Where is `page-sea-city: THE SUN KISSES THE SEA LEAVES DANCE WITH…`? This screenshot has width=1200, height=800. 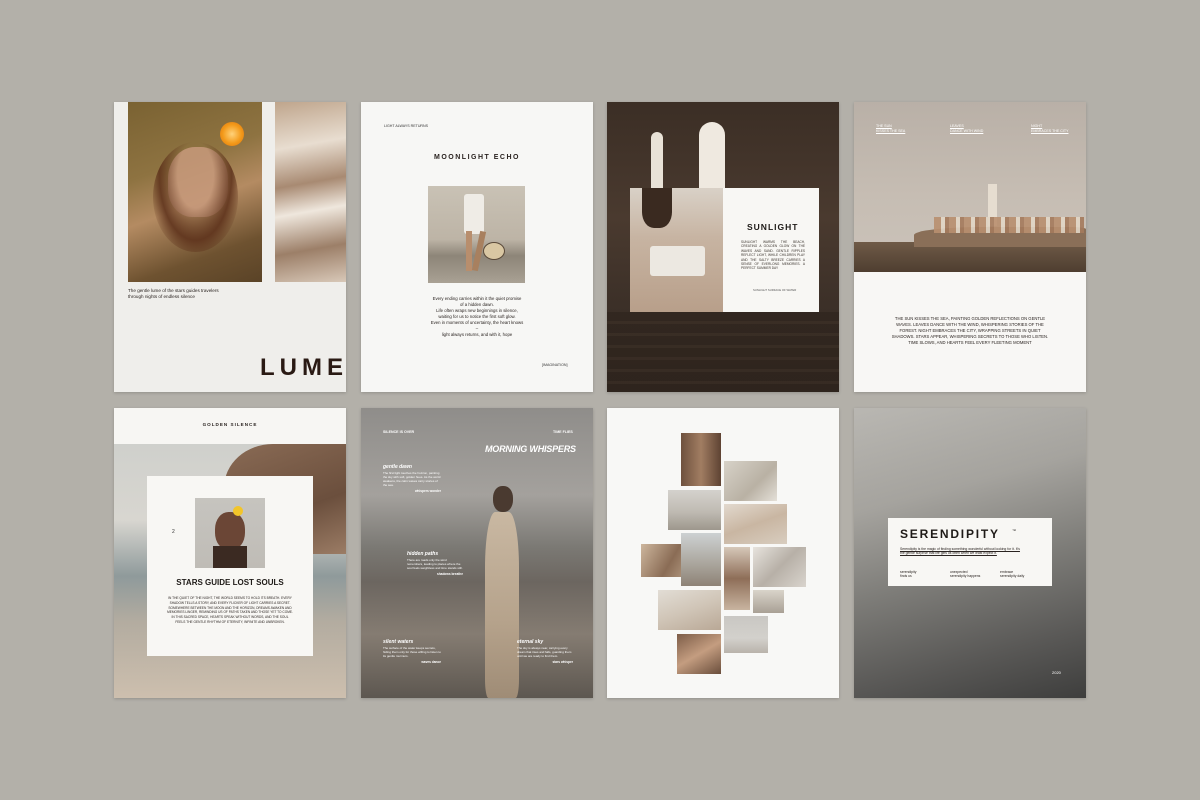
page-sea-city: THE SUN KISSES THE SEA LEAVES DANCE WITH… is located at coordinates (970, 247).